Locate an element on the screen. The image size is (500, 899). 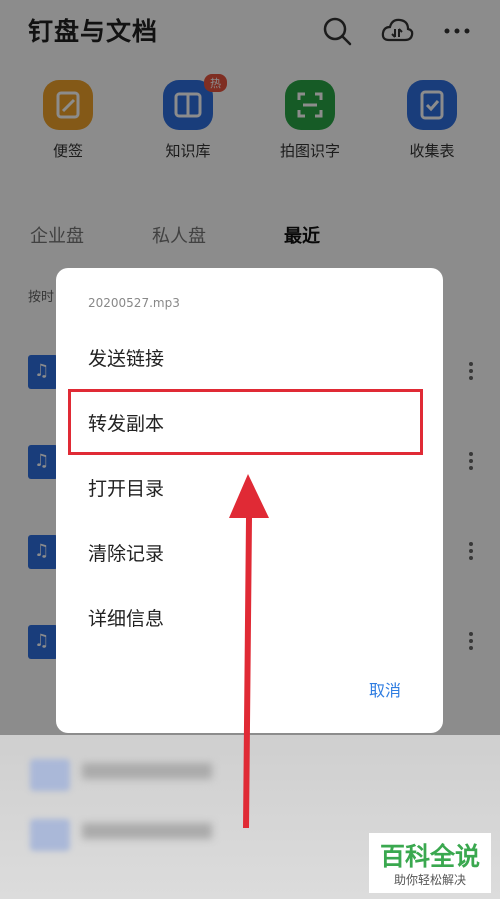
annotation-arrow is located at coordinates (249, 651).